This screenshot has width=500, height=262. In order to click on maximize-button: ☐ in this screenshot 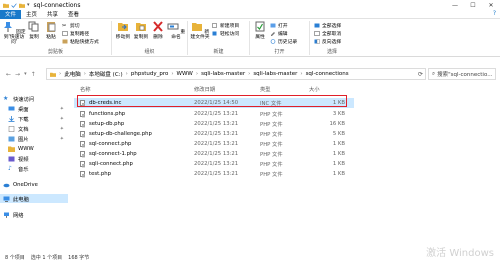, I will do `click(473, 5)`.